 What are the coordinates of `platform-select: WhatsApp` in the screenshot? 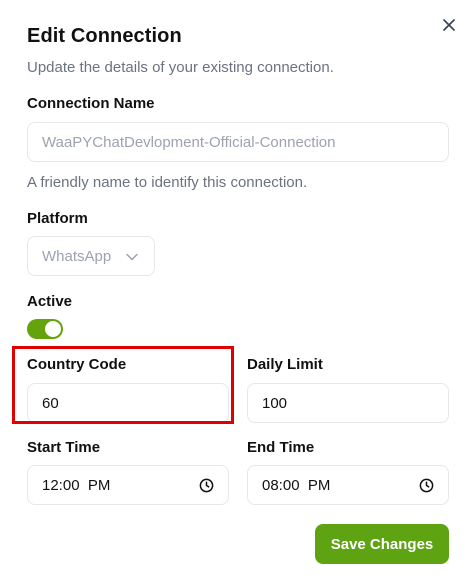 It's located at (91, 256).